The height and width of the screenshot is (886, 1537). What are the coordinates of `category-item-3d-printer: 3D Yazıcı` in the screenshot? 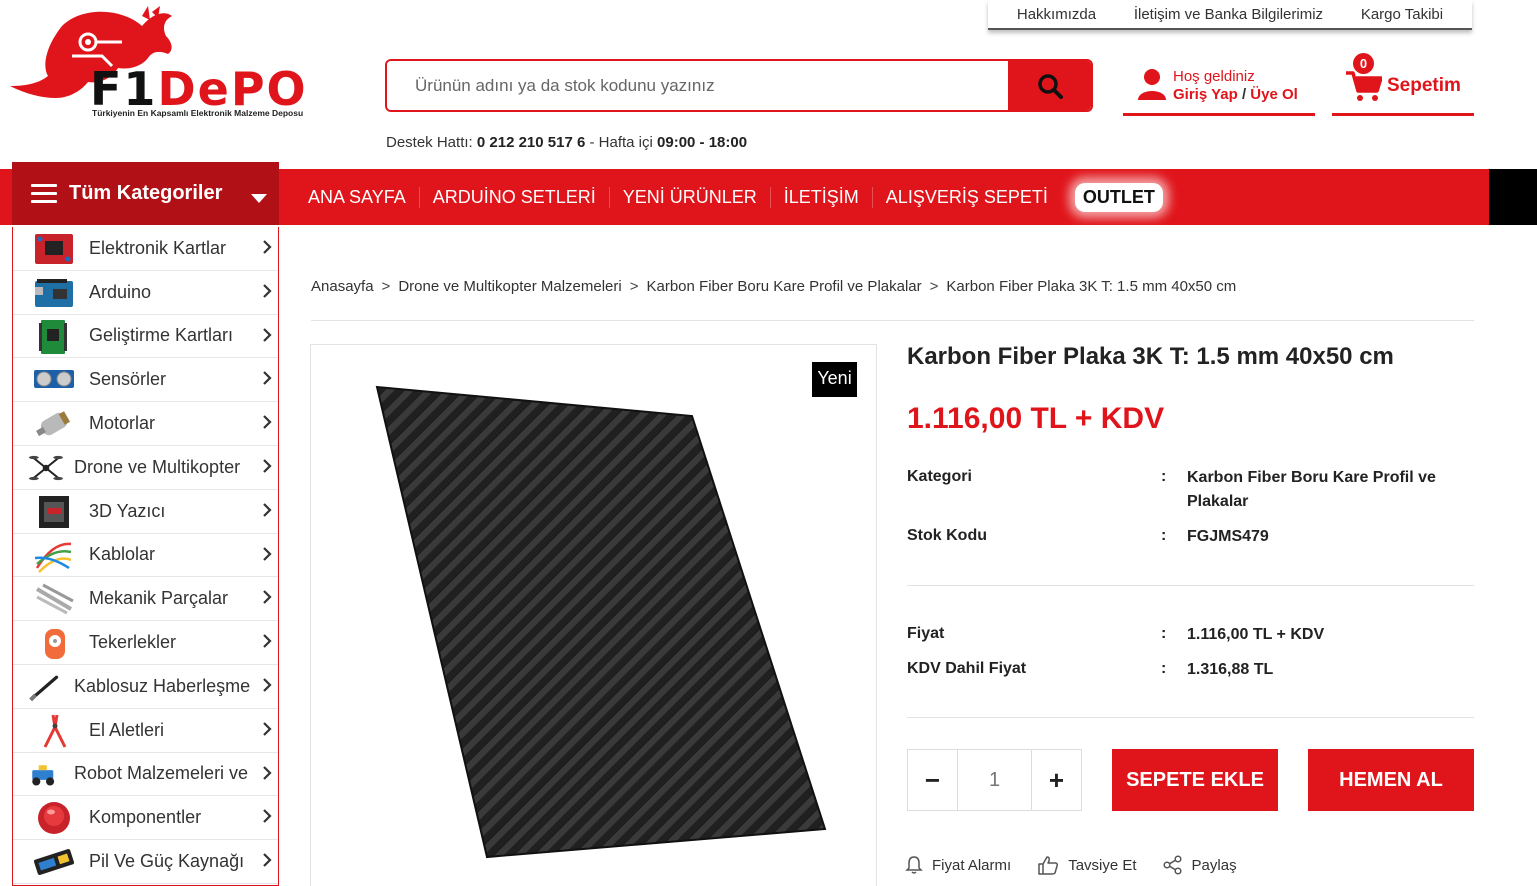 It's located at (145, 512).